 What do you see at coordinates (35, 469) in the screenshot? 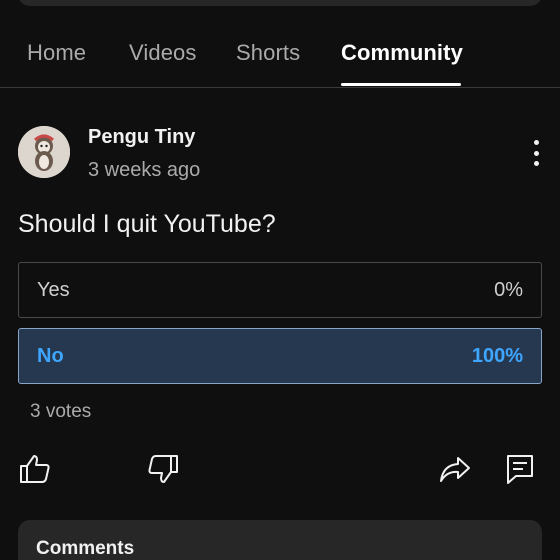
I see `thumbs-up-icon` at bounding box center [35, 469].